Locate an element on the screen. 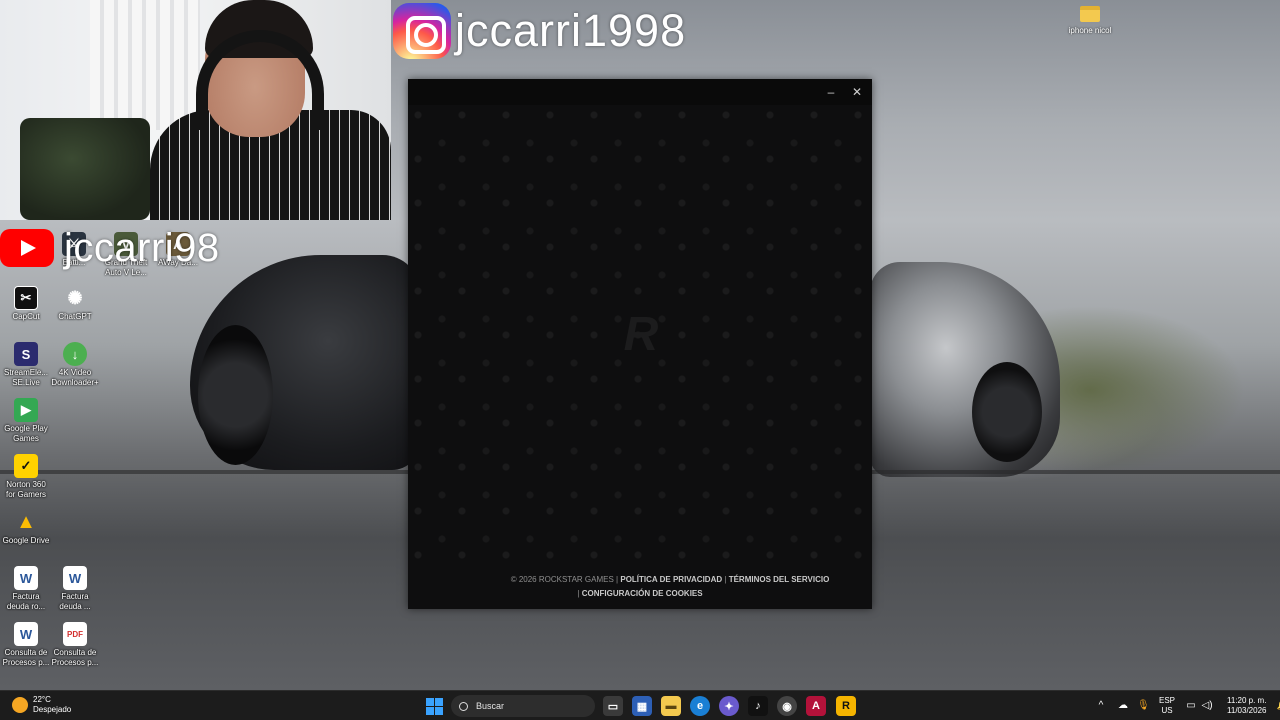 The image size is (1280, 720). cookie-settings-link: CONFIGURACIÓN DE COOKIES is located at coordinates (642, 593).